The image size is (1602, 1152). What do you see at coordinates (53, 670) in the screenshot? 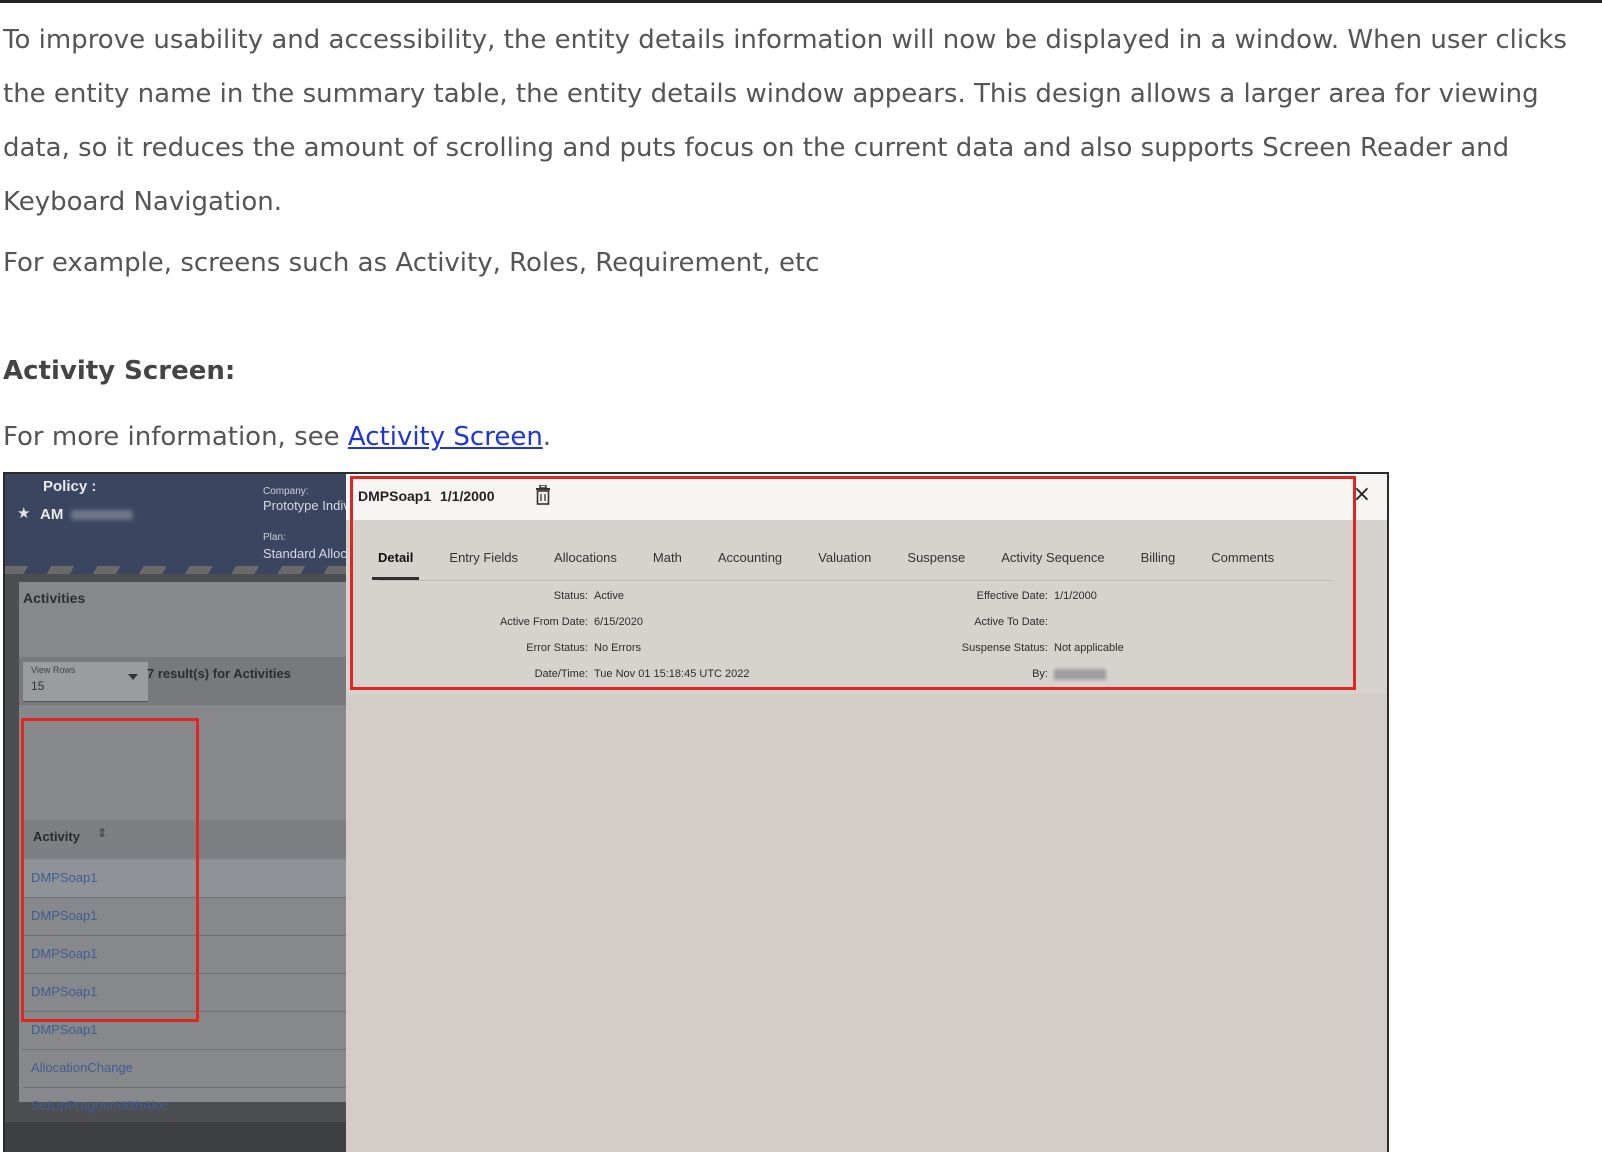
I see `view-rows-label: View Rows` at bounding box center [53, 670].